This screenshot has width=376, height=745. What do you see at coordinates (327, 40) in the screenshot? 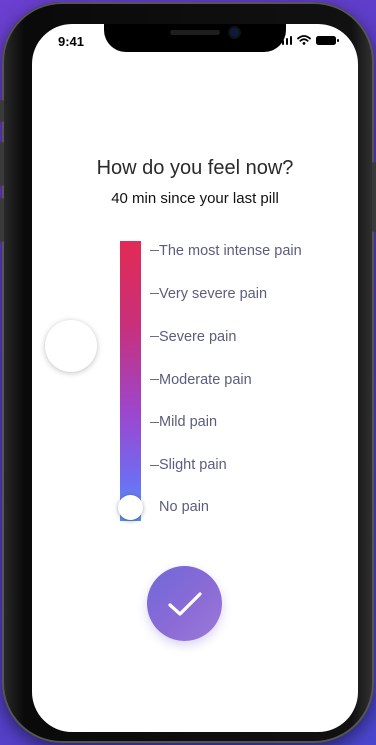
I see `battery-icon` at bounding box center [327, 40].